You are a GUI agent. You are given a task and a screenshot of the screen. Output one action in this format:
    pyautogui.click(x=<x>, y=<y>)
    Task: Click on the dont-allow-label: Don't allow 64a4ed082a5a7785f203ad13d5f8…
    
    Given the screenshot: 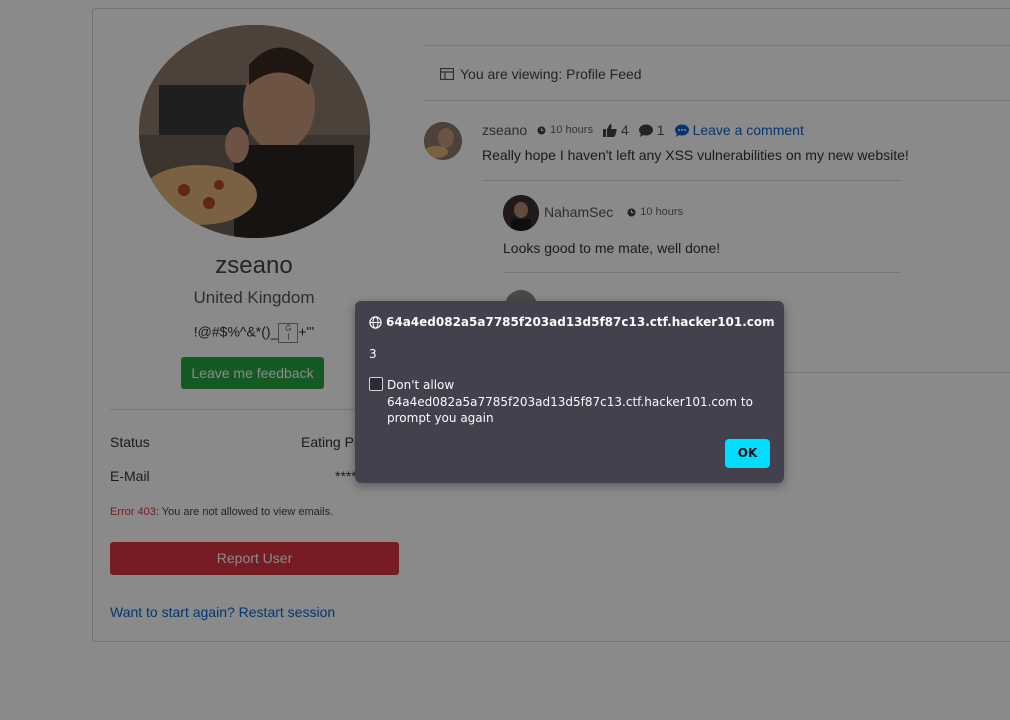 What is the action you would take?
    pyautogui.click(x=579, y=402)
    